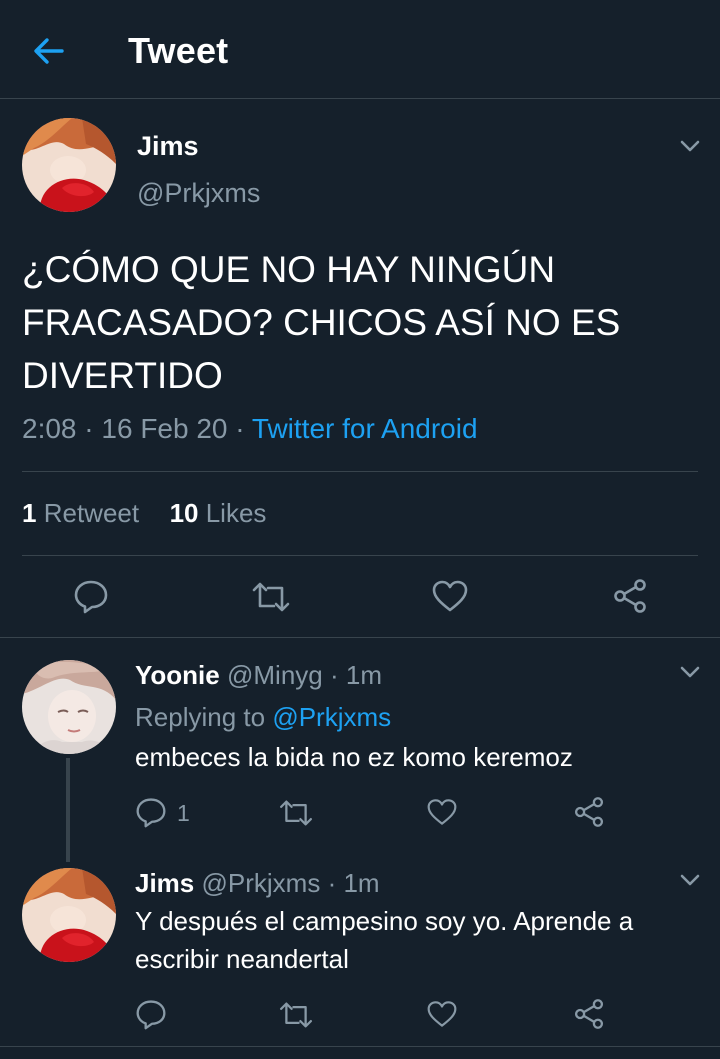 This screenshot has height=1059, width=720. I want to click on top-bar: Tweet, so click(360, 49).